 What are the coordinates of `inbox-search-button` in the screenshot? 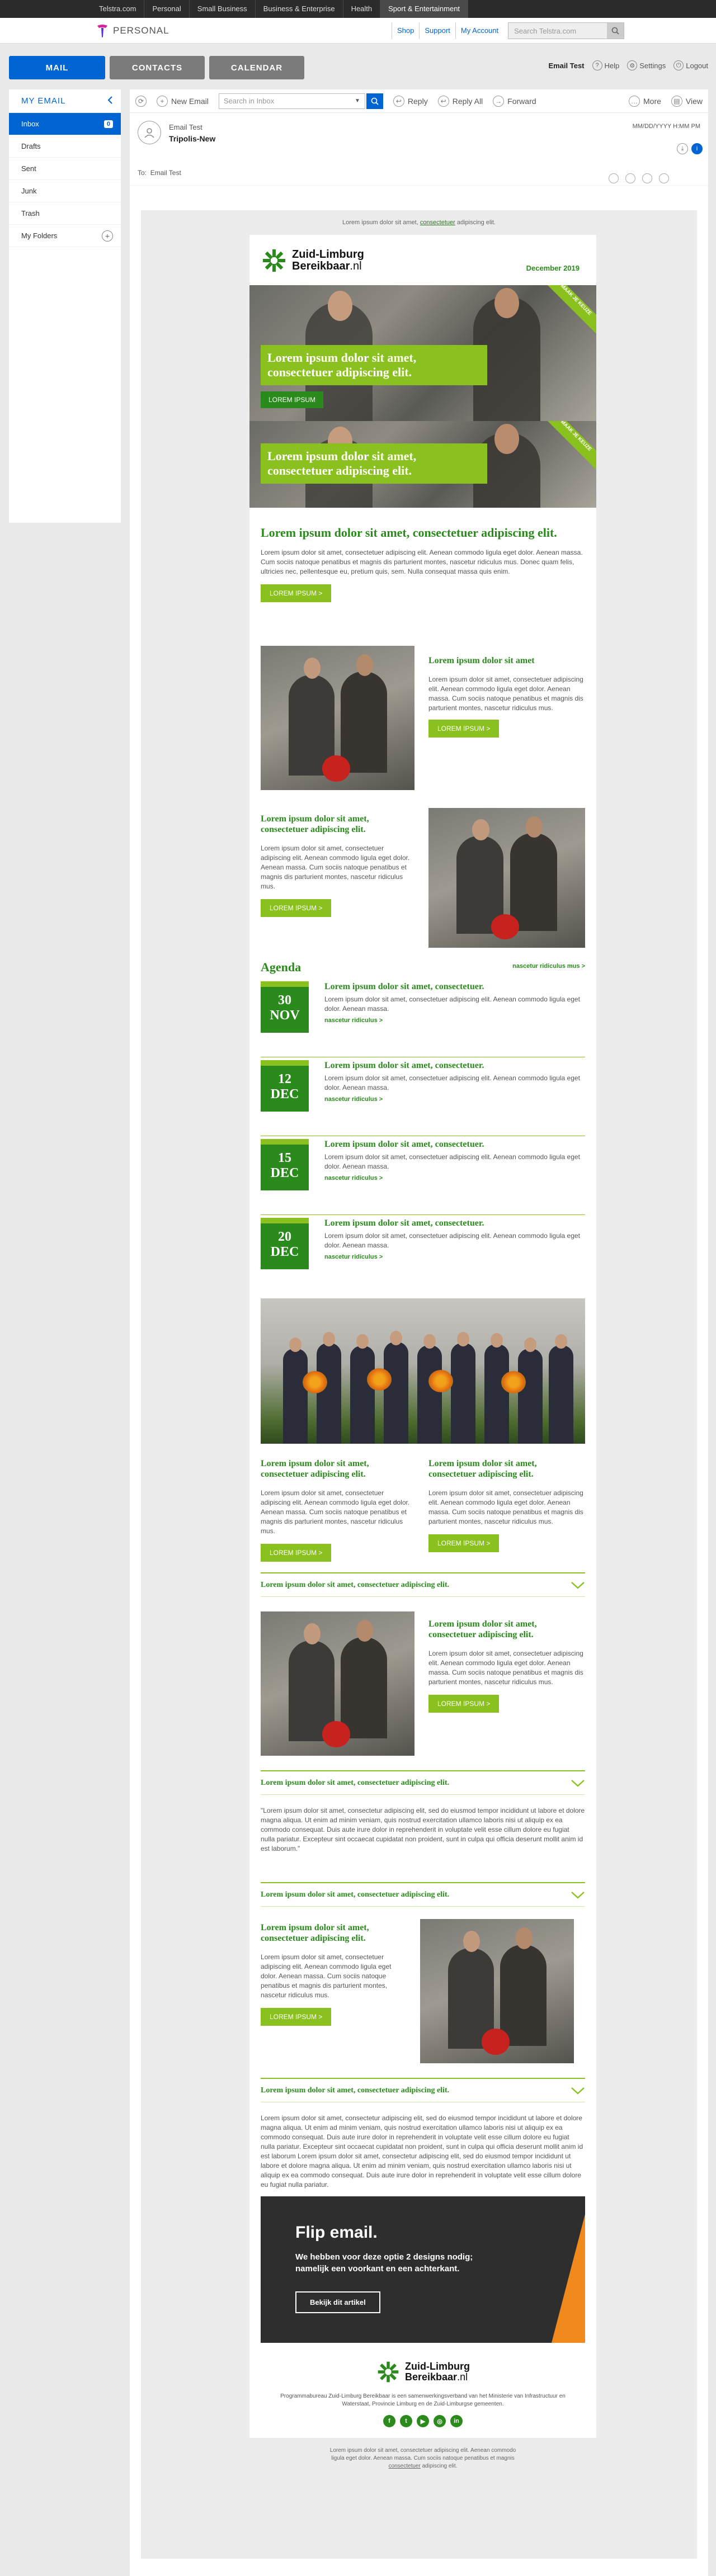 It's located at (374, 101).